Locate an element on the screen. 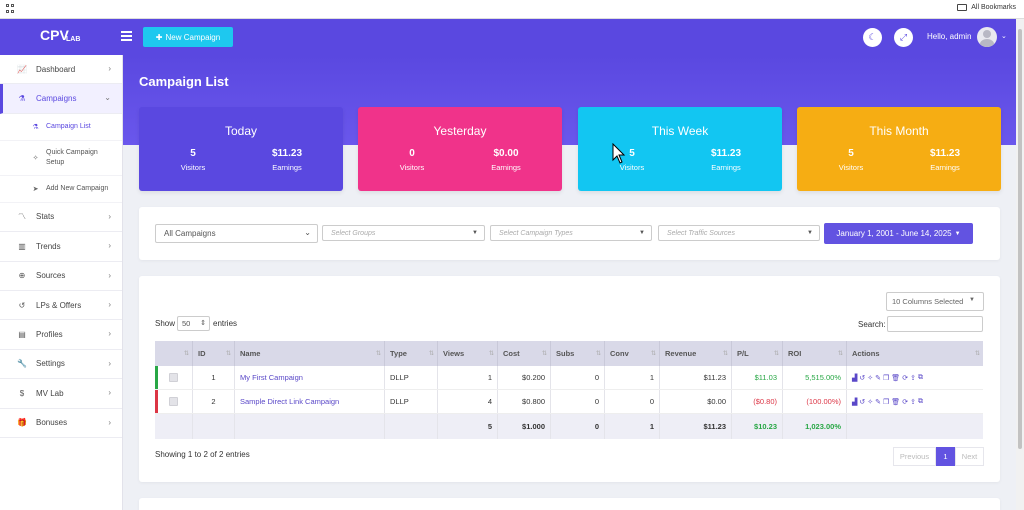 Image resolution: width=1024 pixels, height=510 pixels. header-subs: Subs is located at coordinates (578, 353).